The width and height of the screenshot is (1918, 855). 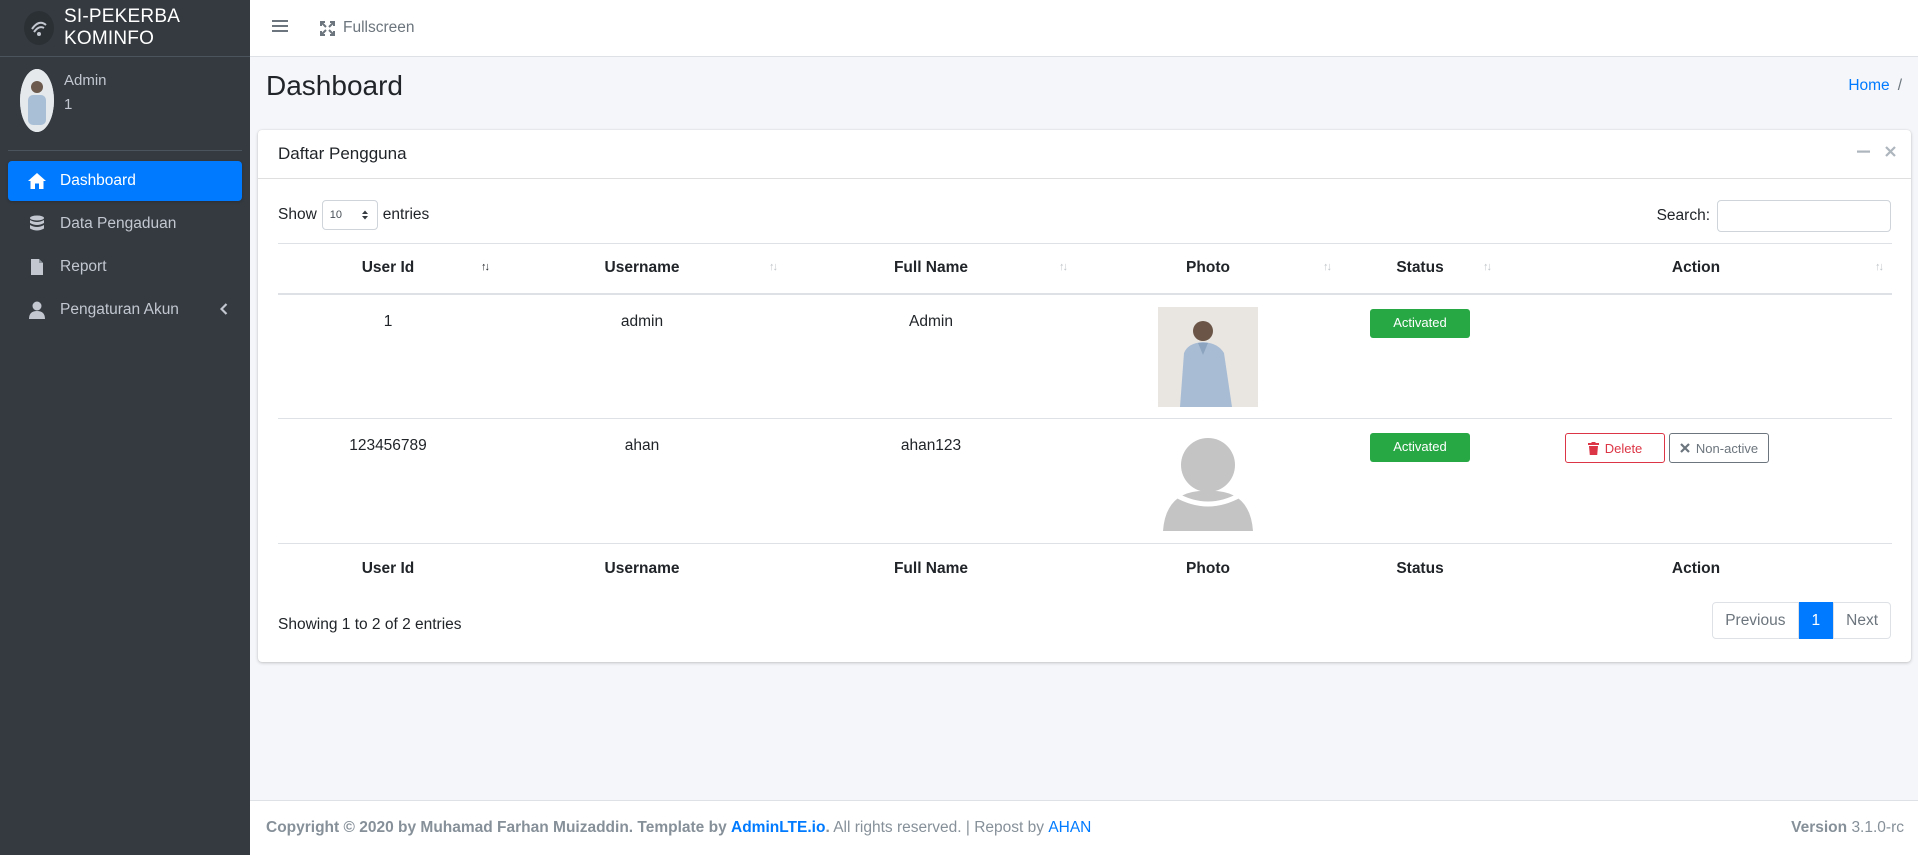 What do you see at coordinates (37, 100) in the screenshot?
I see `avatar` at bounding box center [37, 100].